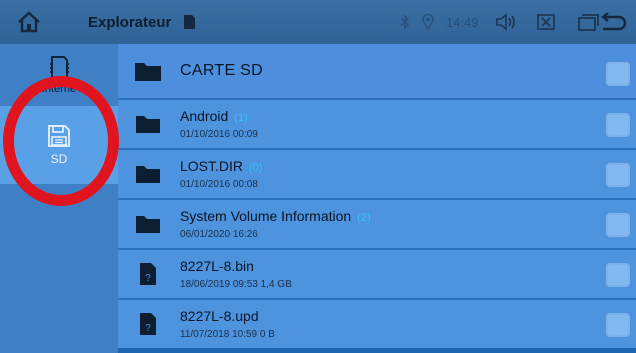  I want to click on home-icon, so click(29, 22).